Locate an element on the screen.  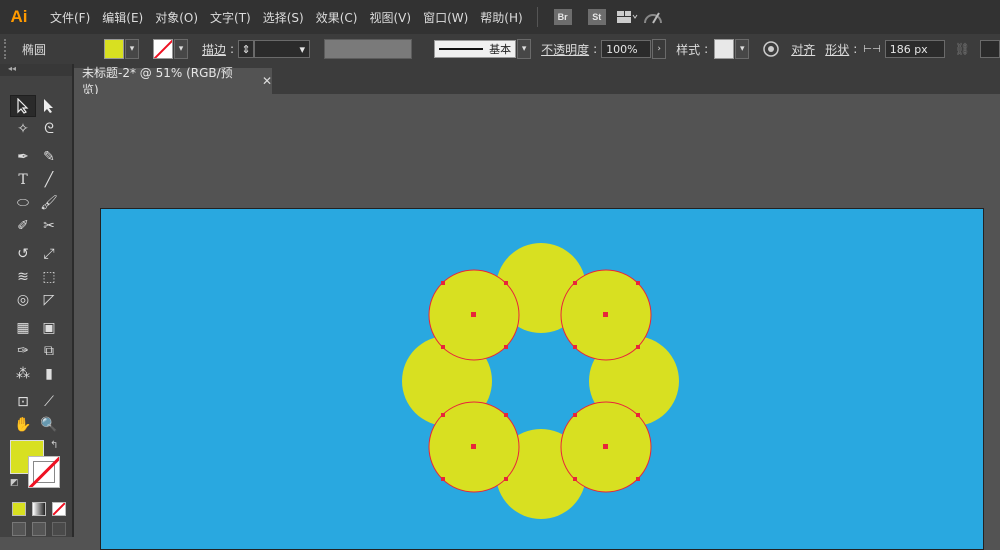
selected-circle-bottom-left is located at coordinates (474, 447).